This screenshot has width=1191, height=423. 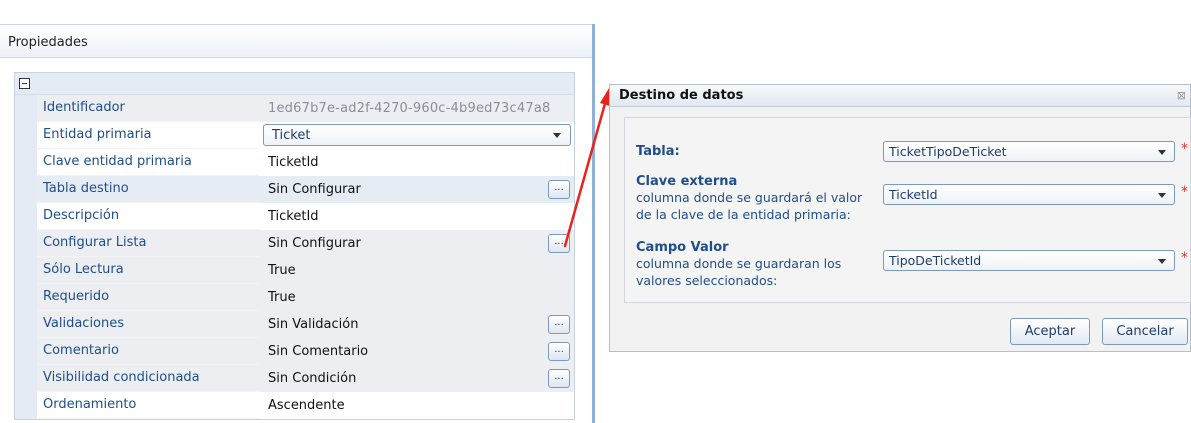 I want to click on select-value: TicketTipoDeTicket, so click(x=948, y=151).